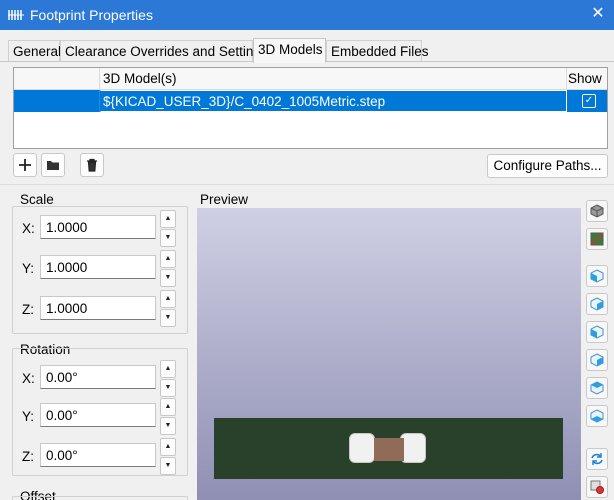 This screenshot has width=614, height=500. Describe the element at coordinates (57, 101) in the screenshot. I see `row-header` at that location.